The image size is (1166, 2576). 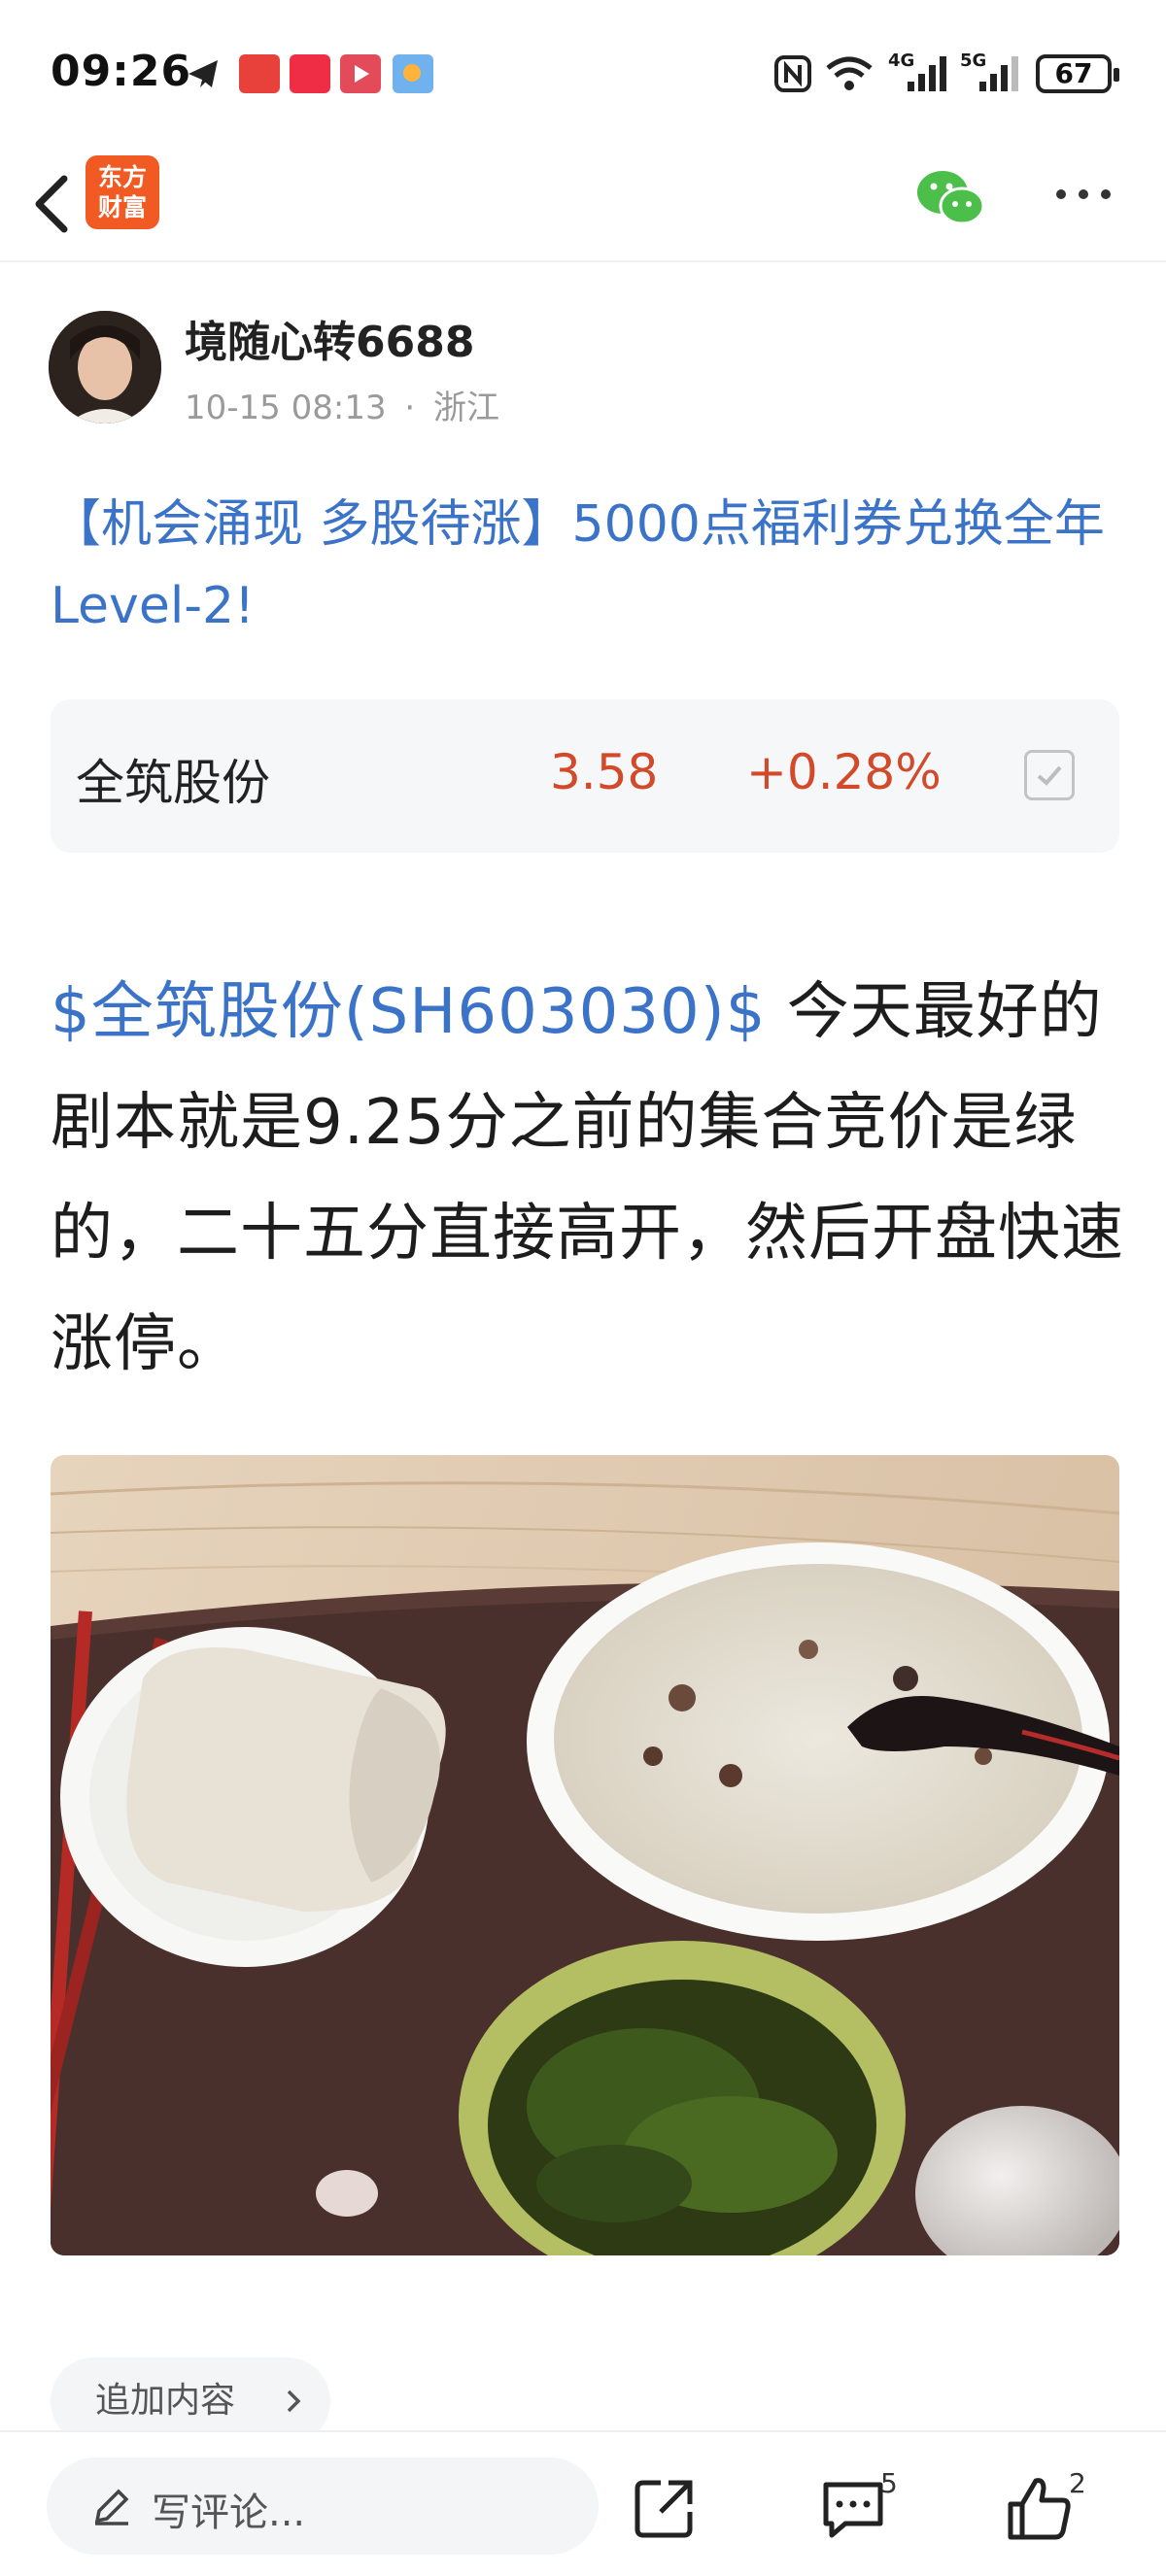 I want to click on wifi-icon, so click(x=849, y=73).